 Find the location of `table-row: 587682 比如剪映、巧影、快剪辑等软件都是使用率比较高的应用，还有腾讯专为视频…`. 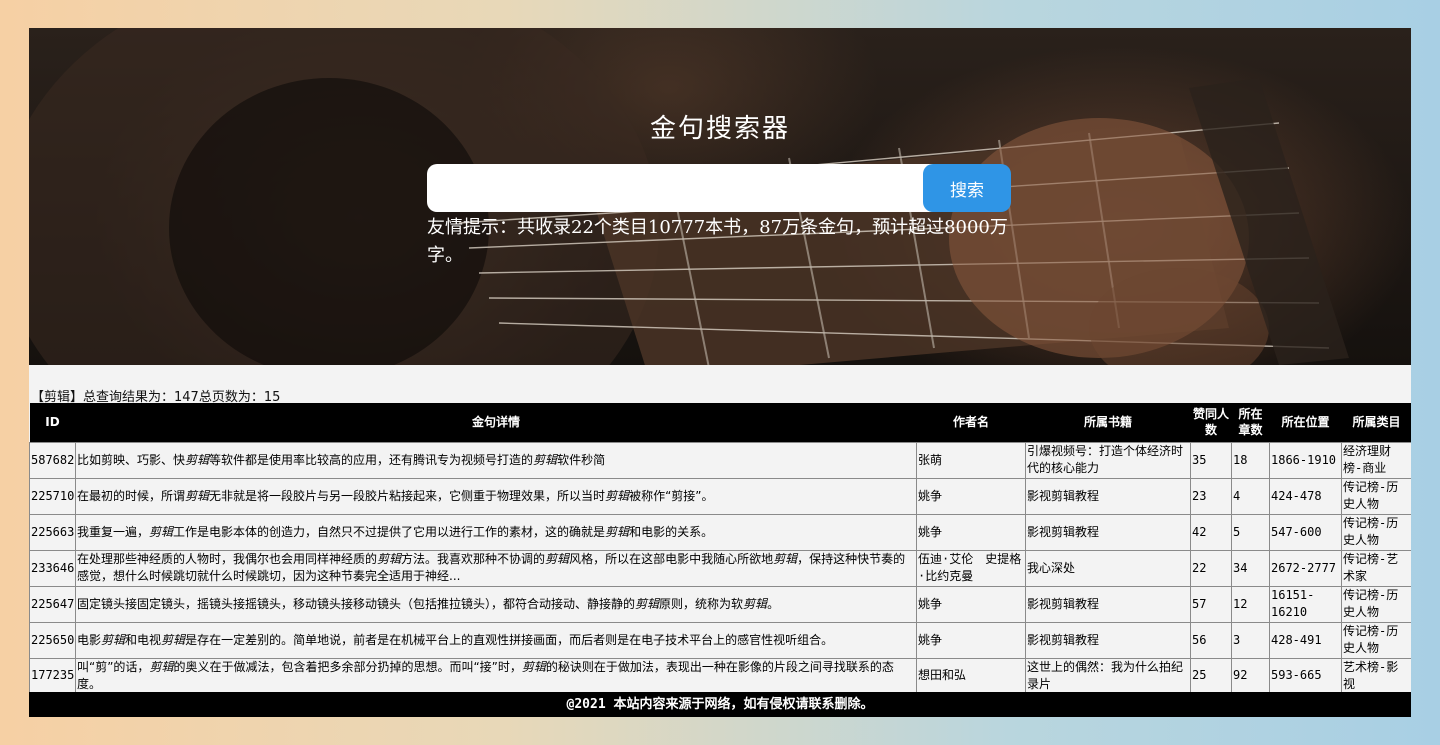

table-row: 587682 比如剪映、巧影、快剪辑等软件都是使用率比较高的应用，还有腾讯专为视频… is located at coordinates (720, 460).